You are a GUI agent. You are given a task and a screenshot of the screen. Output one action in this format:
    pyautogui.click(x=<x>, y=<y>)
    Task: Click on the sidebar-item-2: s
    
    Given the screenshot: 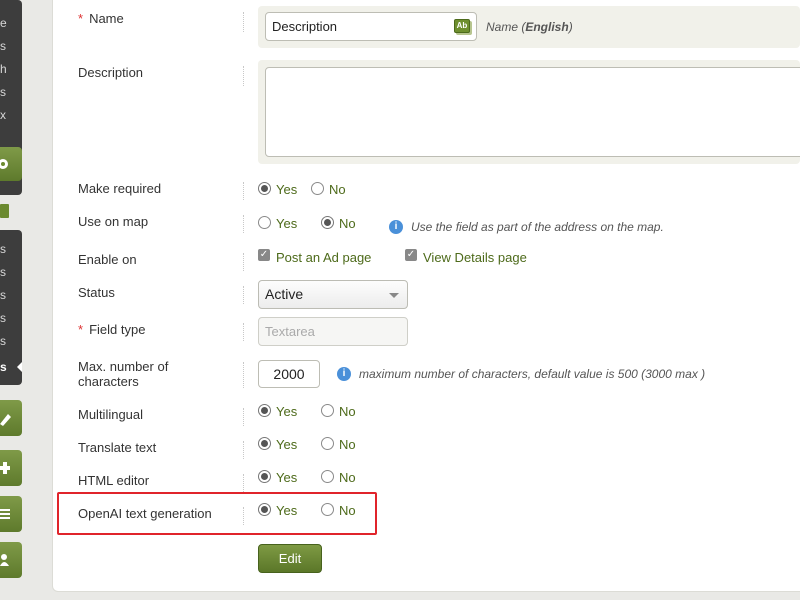 What is the action you would take?
    pyautogui.click(x=7, y=46)
    